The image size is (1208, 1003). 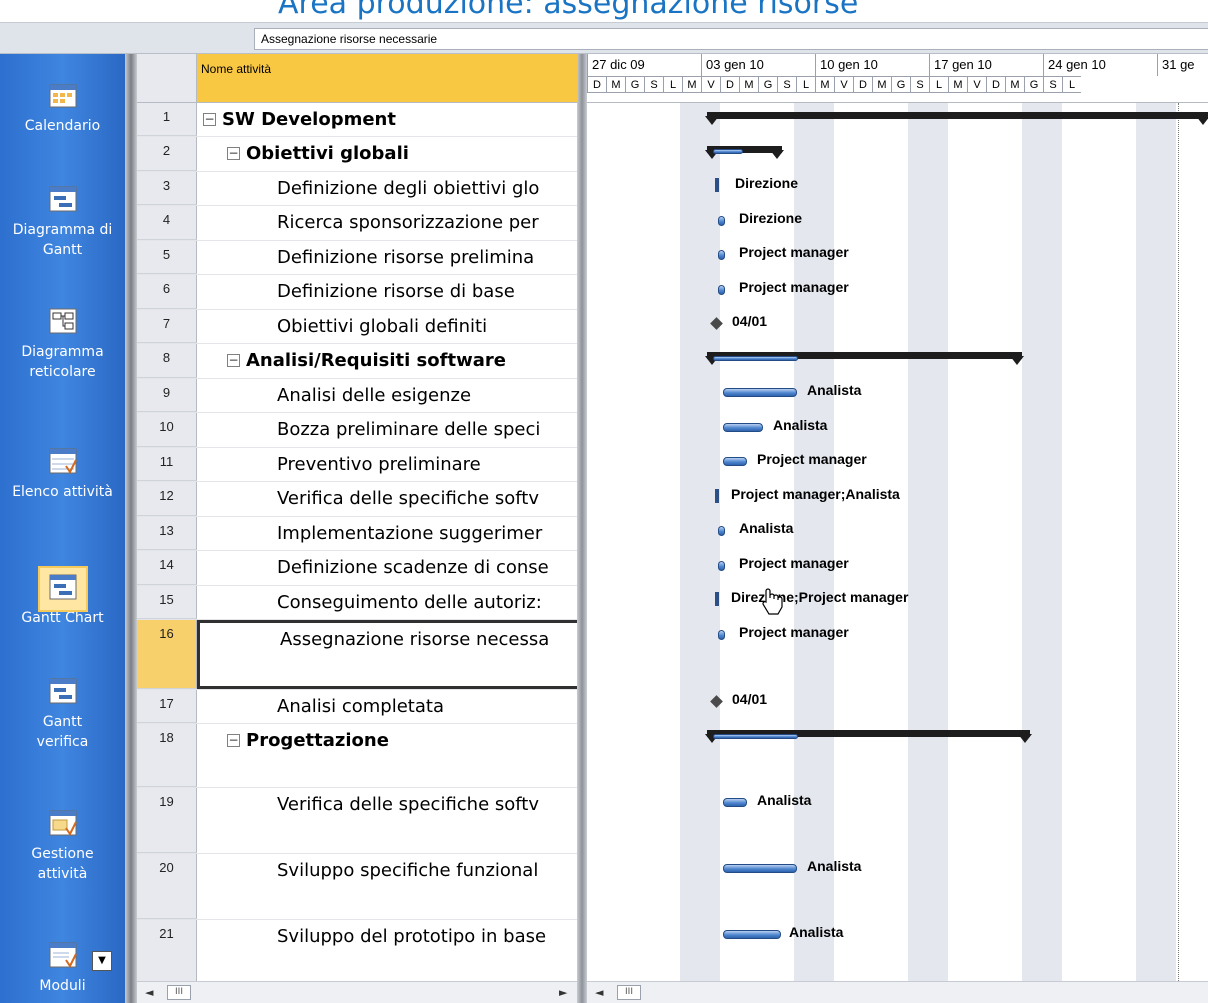 I want to click on table-row: 3 Definizione degli obiettivi glo, so click(x=357, y=189).